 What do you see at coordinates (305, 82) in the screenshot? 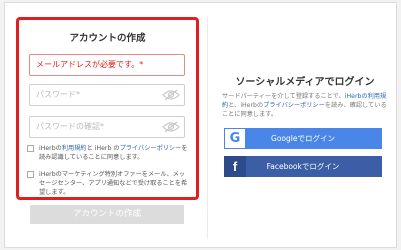
I see `social-login-title: ソーシャルメディアでログイン` at bounding box center [305, 82].